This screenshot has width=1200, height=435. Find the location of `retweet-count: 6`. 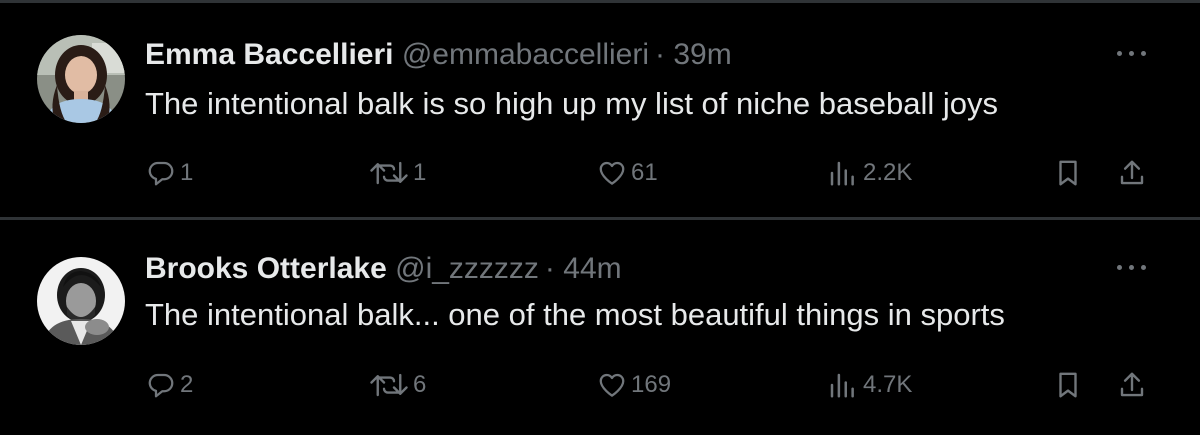

retweet-count: 6 is located at coordinates (420, 384).